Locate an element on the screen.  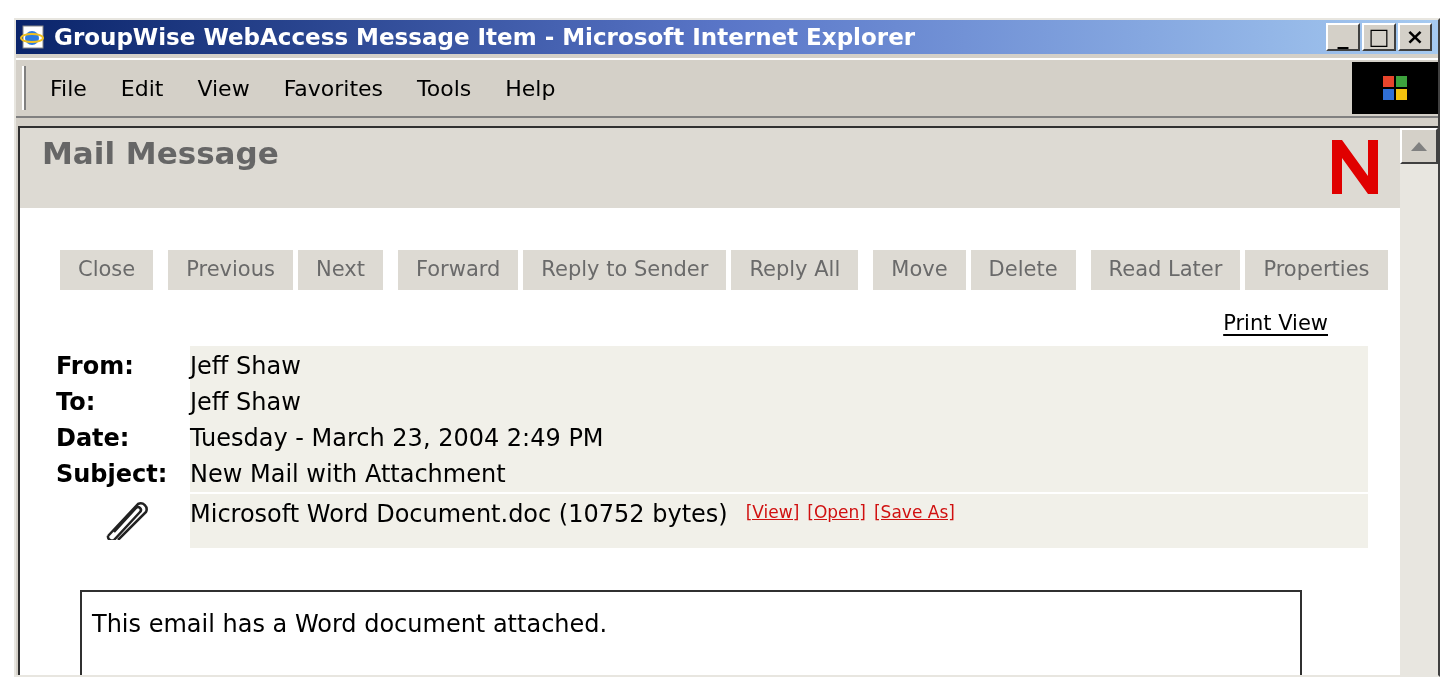
attachment-link: [View] is located at coordinates (772, 512).